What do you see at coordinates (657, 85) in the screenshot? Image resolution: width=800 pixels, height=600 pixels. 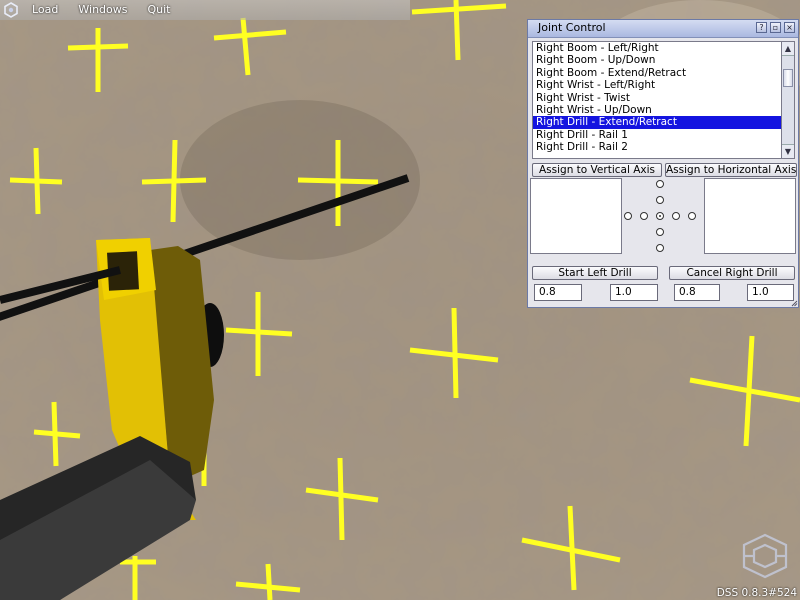 I see `list-item: Right Wrist - Left/Right` at bounding box center [657, 85].